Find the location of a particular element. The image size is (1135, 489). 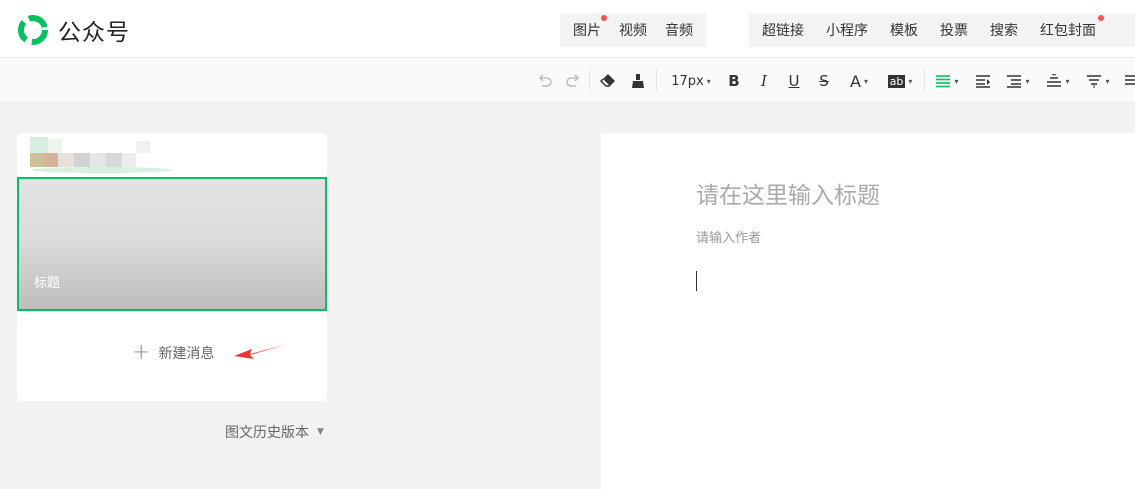

insert-image-label: 图片 is located at coordinates (587, 31).